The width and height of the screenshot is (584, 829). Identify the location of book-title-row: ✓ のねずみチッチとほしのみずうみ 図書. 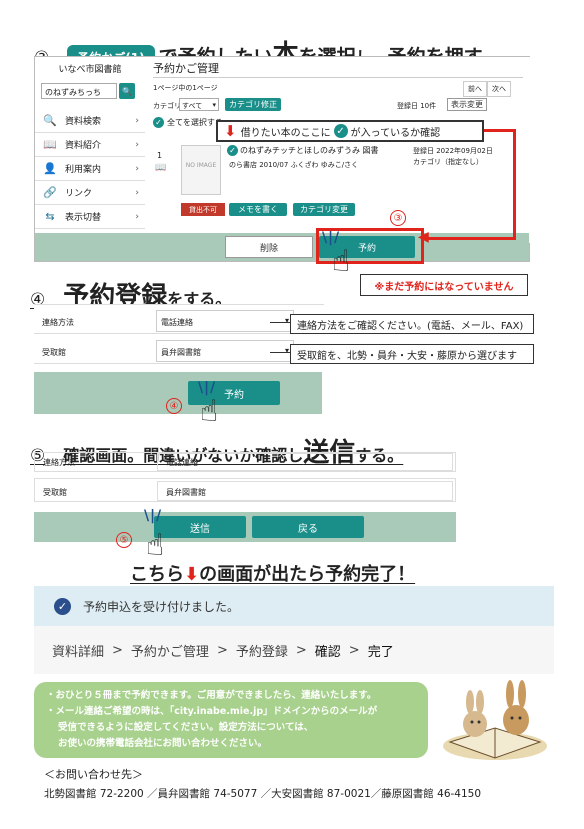
(303, 150).